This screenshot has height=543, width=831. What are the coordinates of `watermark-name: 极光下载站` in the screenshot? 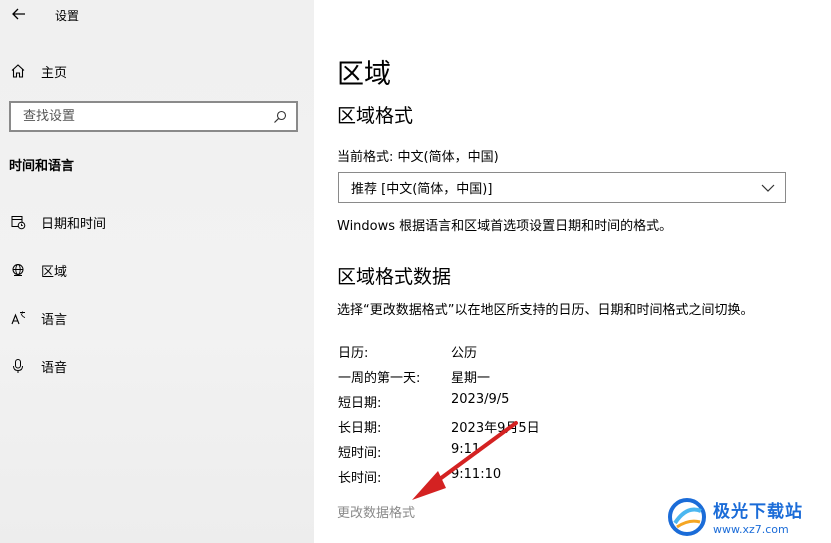 It's located at (758, 512).